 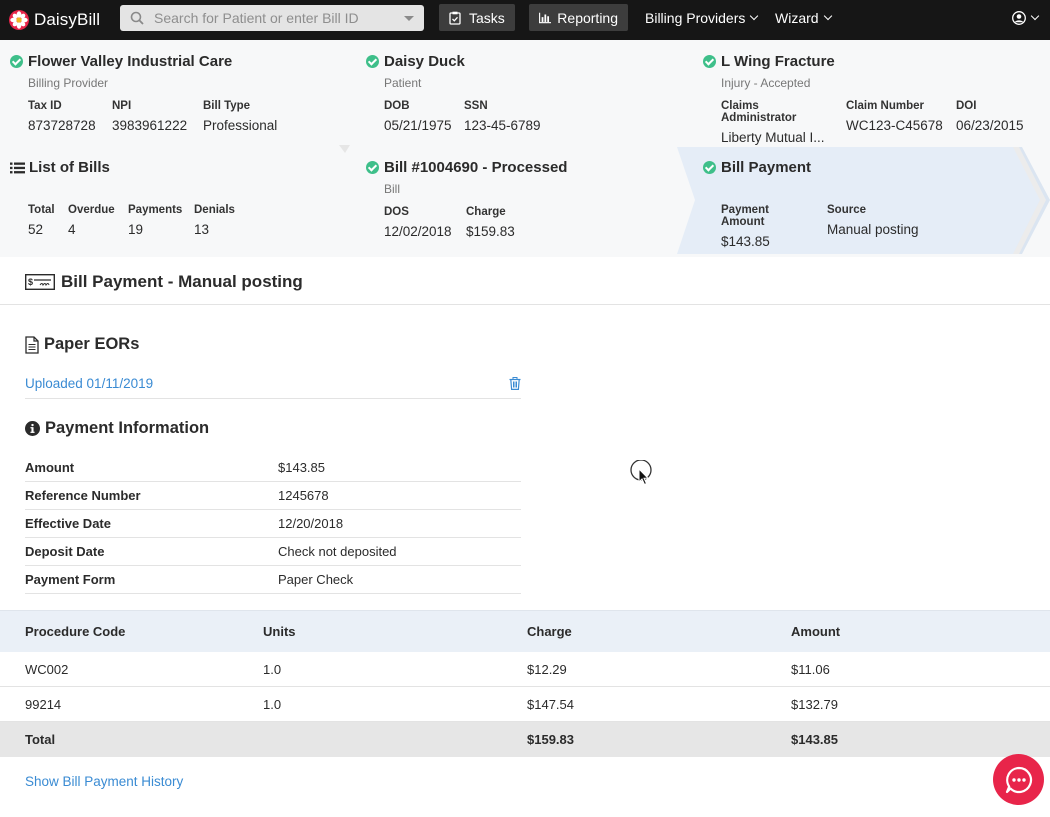 I want to click on field-value: 13, so click(x=202, y=229).